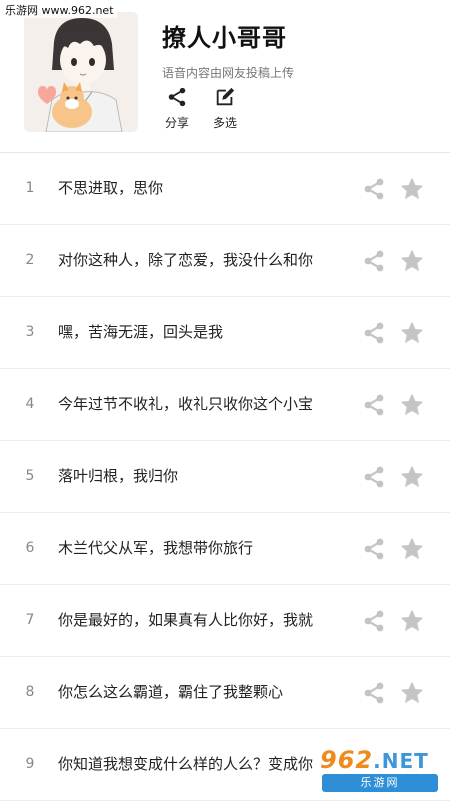 Image resolution: width=450 pixels, height=801 pixels. I want to click on site-logo-badge: 962.NET 乐游网, so click(380, 770).